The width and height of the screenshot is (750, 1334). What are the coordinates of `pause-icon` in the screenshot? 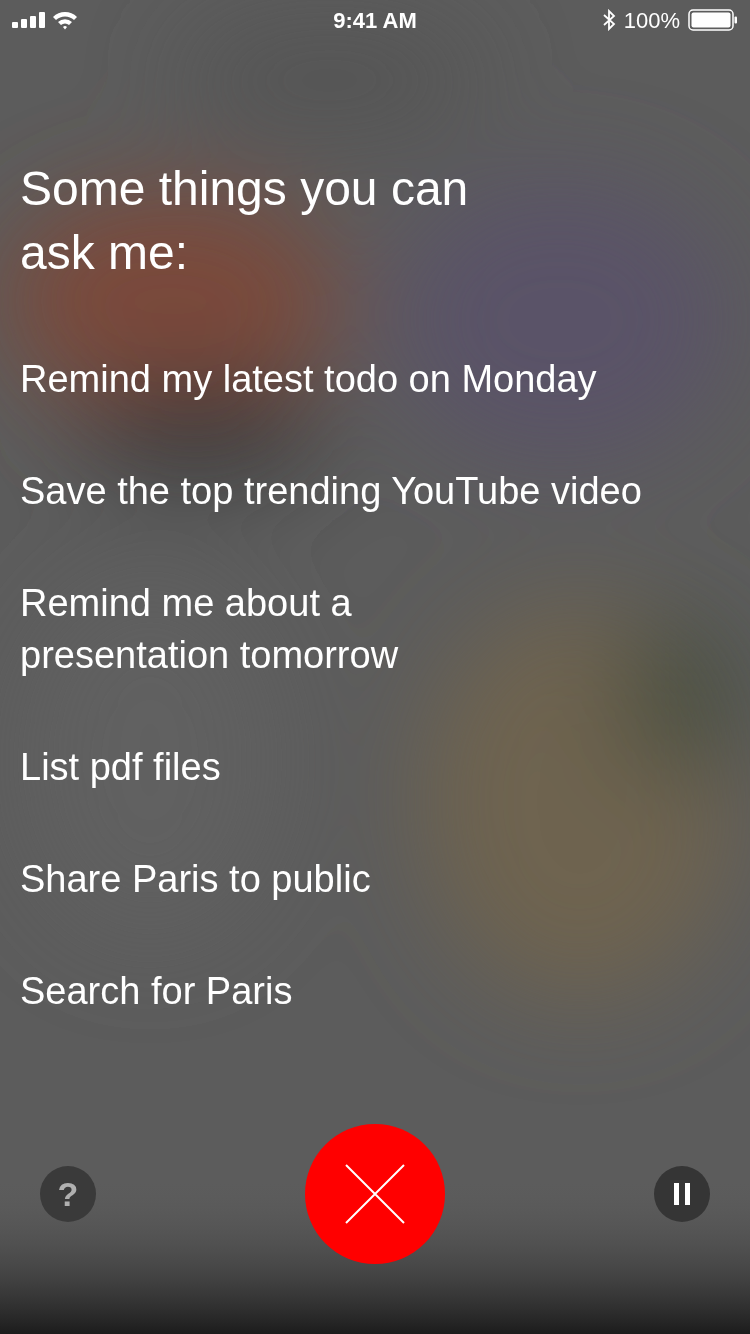 It's located at (682, 1194).